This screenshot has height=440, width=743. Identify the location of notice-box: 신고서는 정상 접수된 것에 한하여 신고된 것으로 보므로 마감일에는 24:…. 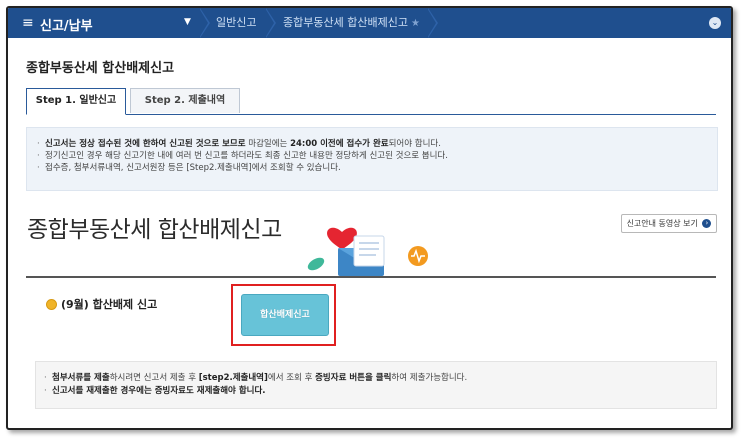
(372, 159).